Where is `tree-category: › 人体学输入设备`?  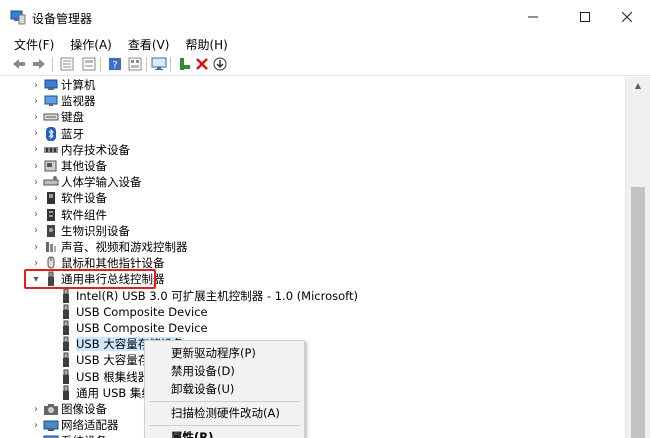
tree-category: › 人体学输入设备 is located at coordinates (310, 182).